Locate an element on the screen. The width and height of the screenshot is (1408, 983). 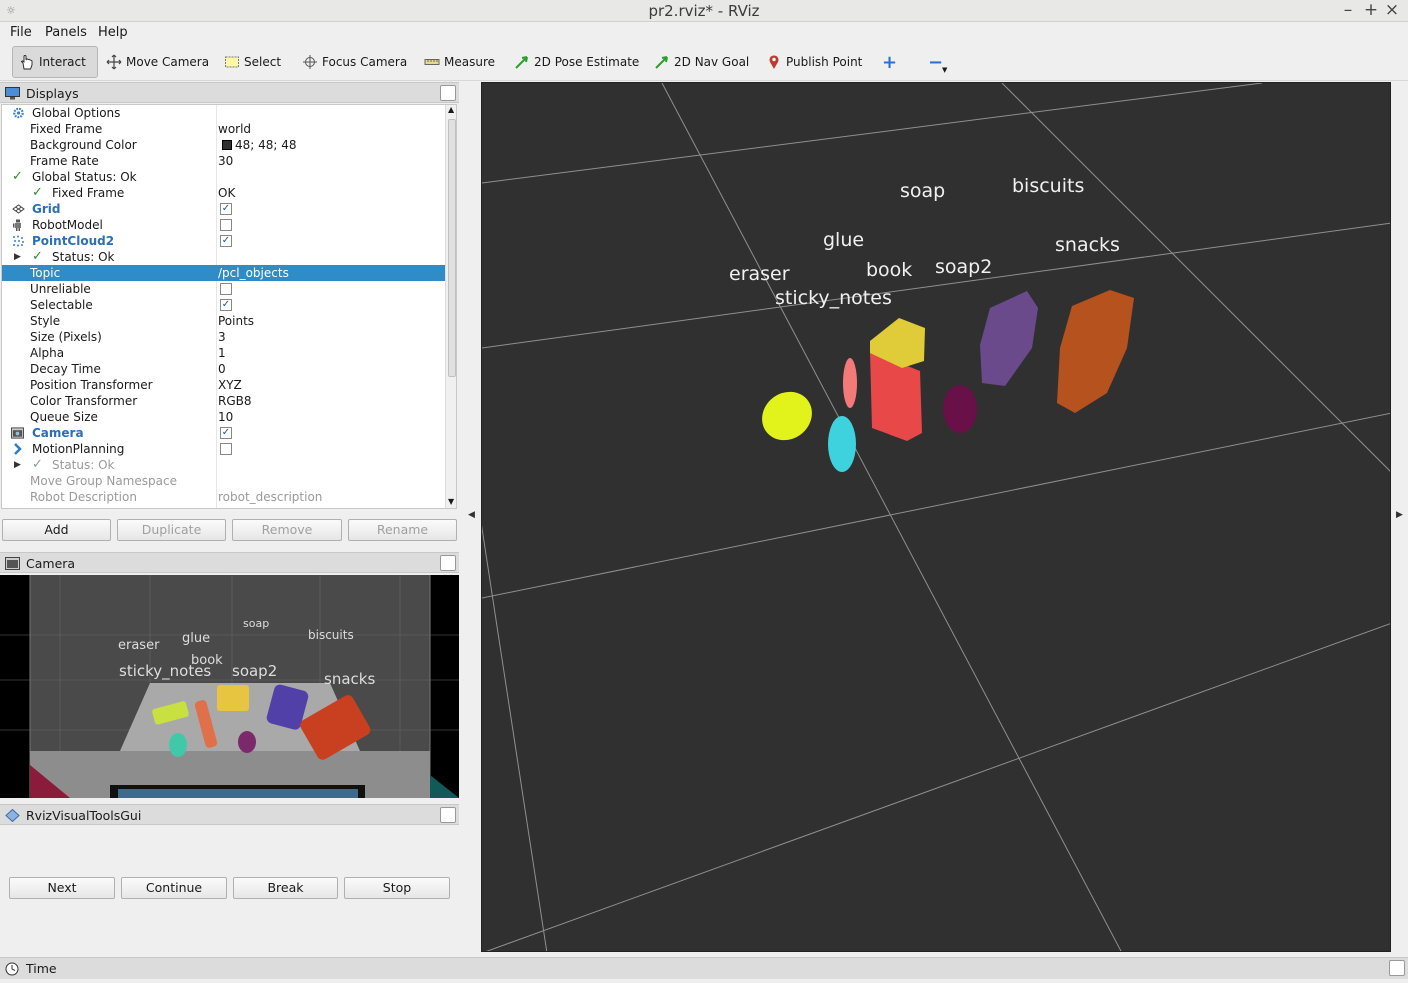
tree-row: Queue Size 10 is located at coordinates (223, 417).